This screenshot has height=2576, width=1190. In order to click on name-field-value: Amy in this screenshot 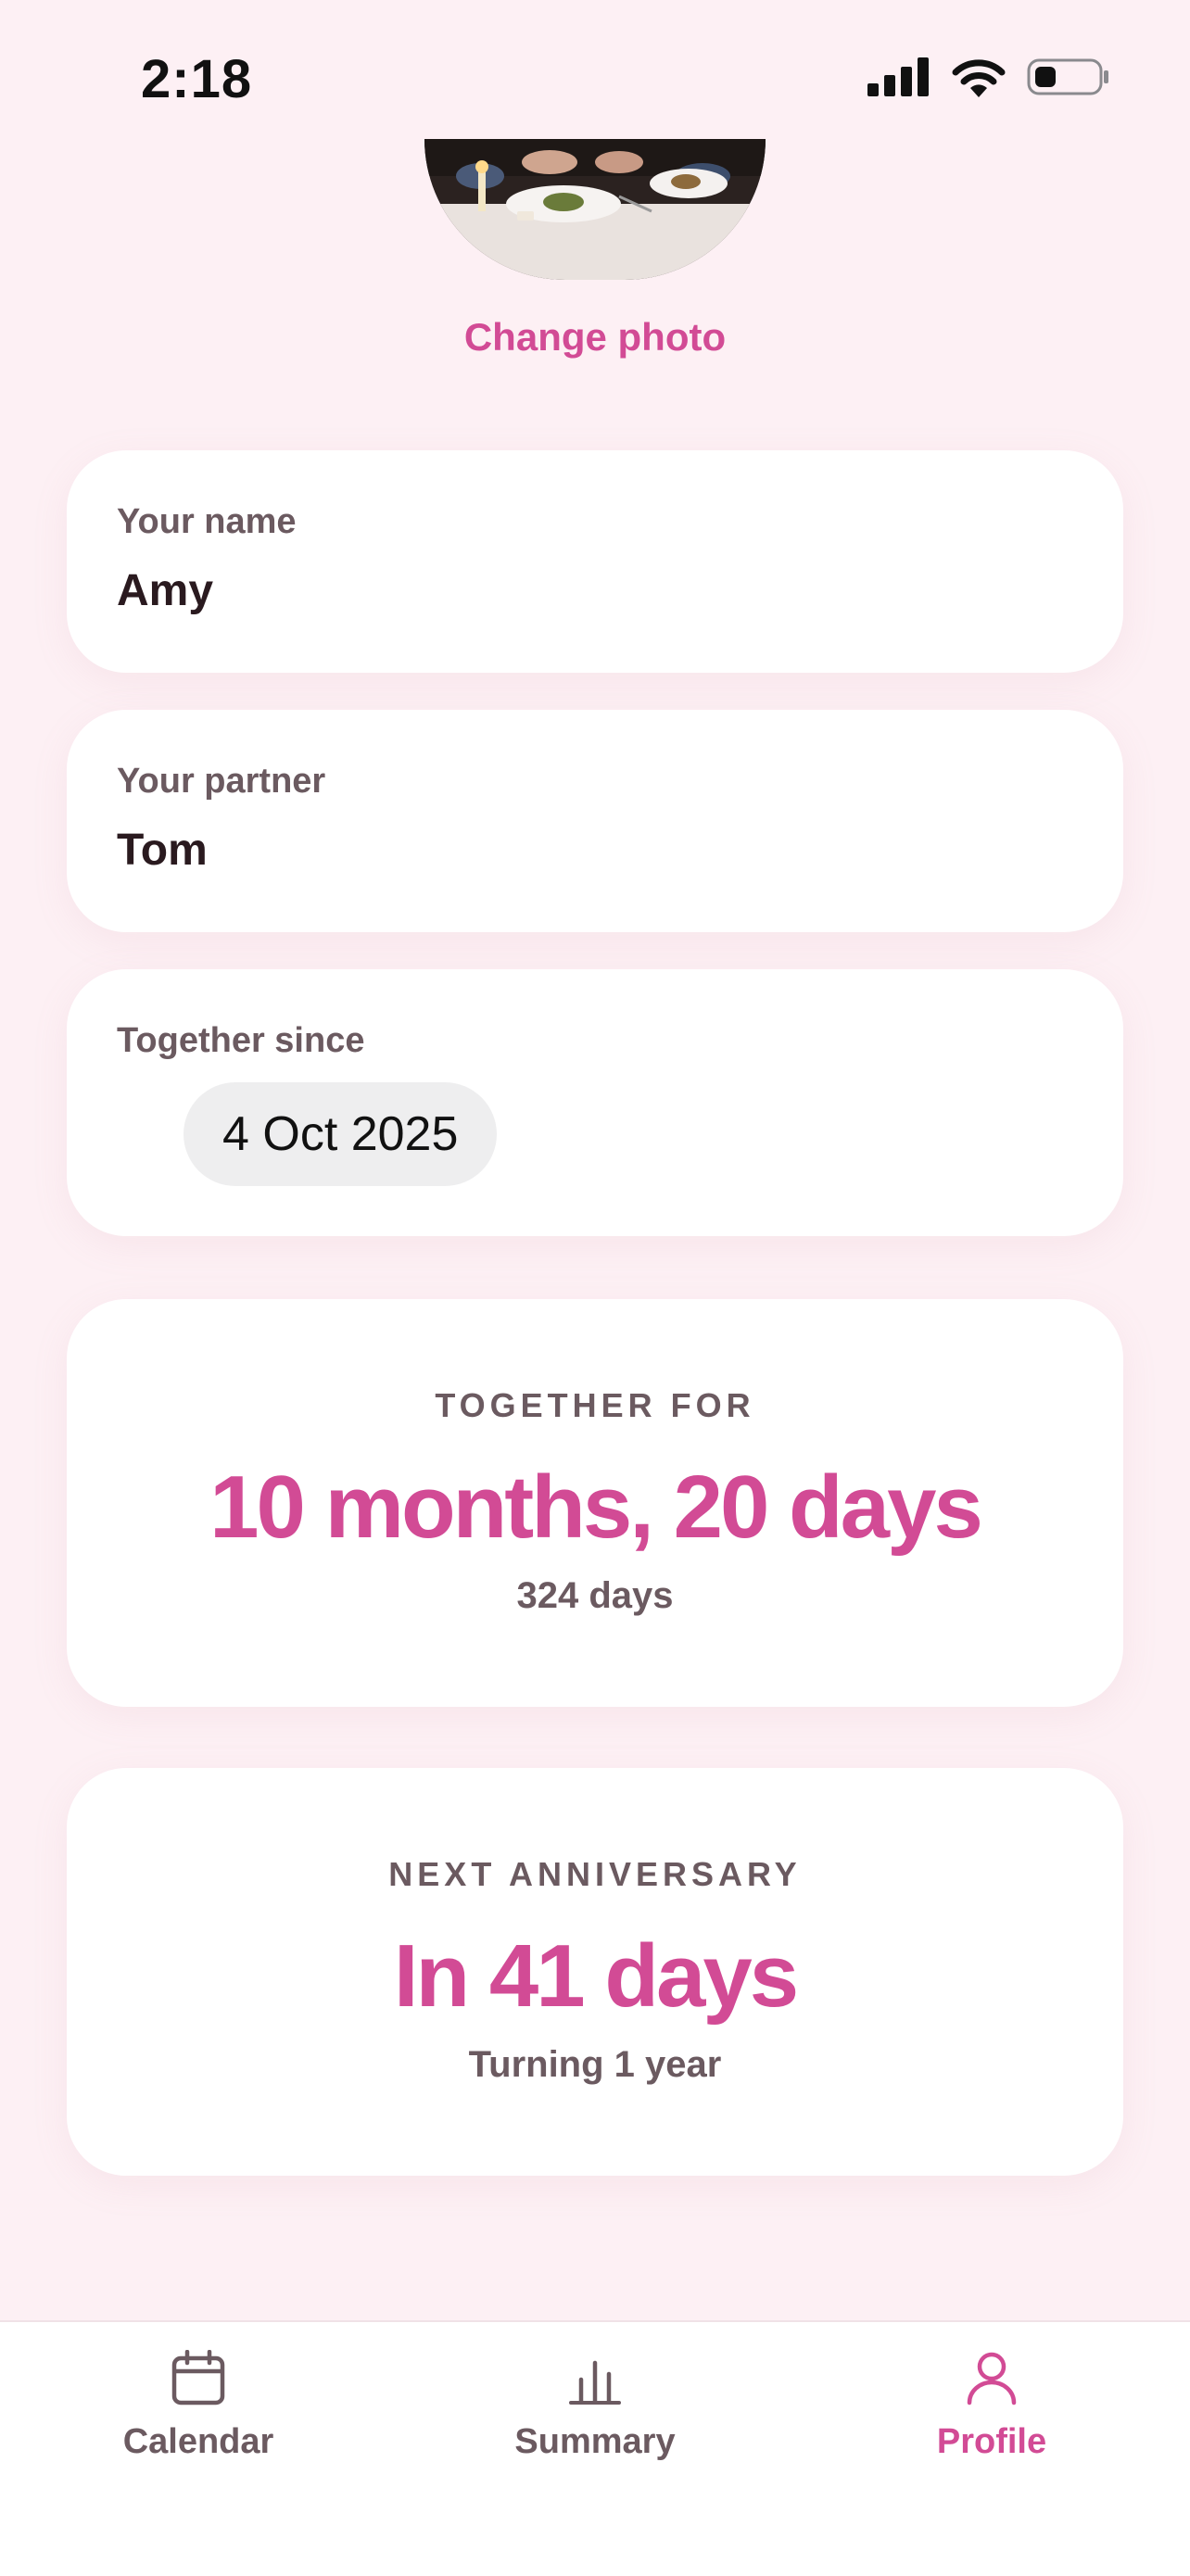, I will do `click(165, 590)`.